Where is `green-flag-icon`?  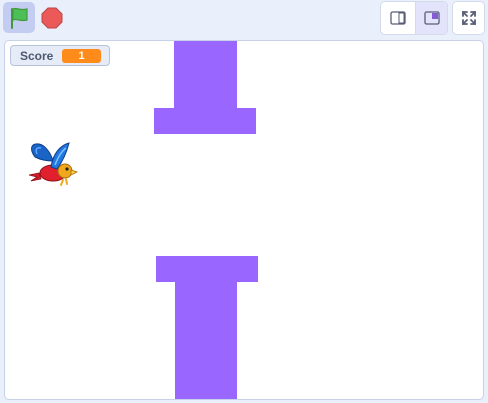 green-flag-icon is located at coordinates (19, 18).